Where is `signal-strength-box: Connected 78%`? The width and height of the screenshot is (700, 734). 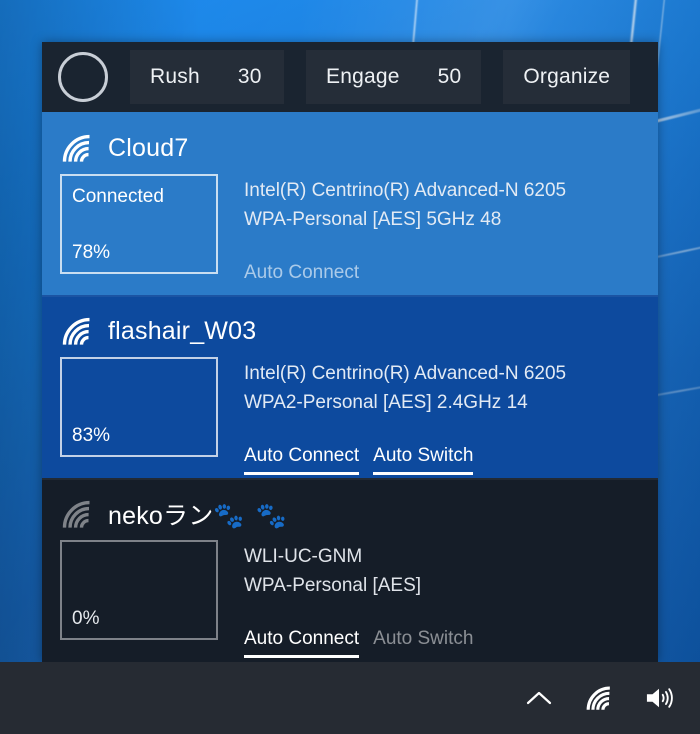
signal-strength-box: Connected 78% is located at coordinates (139, 224).